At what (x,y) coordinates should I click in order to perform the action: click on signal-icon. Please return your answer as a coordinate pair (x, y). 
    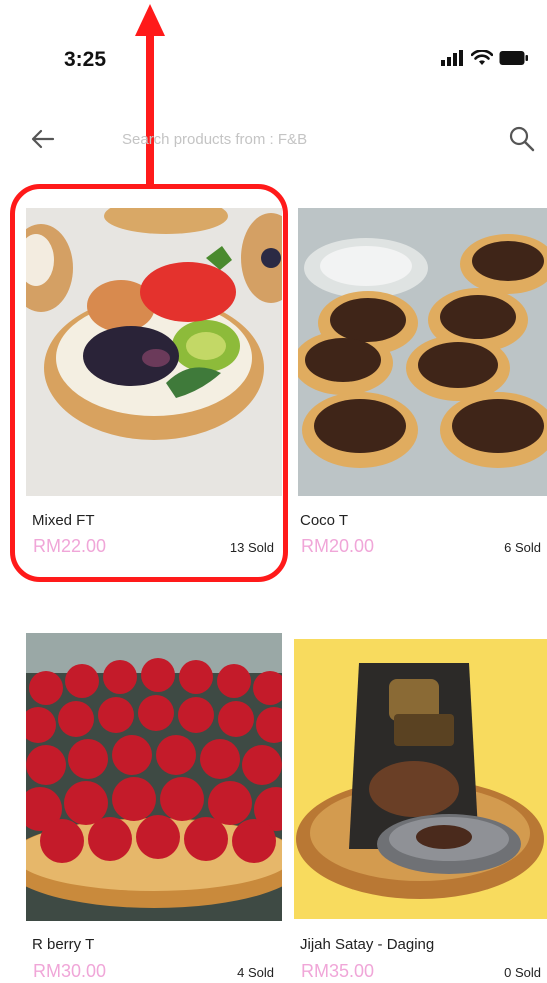
    Looking at the image, I should click on (452, 58).